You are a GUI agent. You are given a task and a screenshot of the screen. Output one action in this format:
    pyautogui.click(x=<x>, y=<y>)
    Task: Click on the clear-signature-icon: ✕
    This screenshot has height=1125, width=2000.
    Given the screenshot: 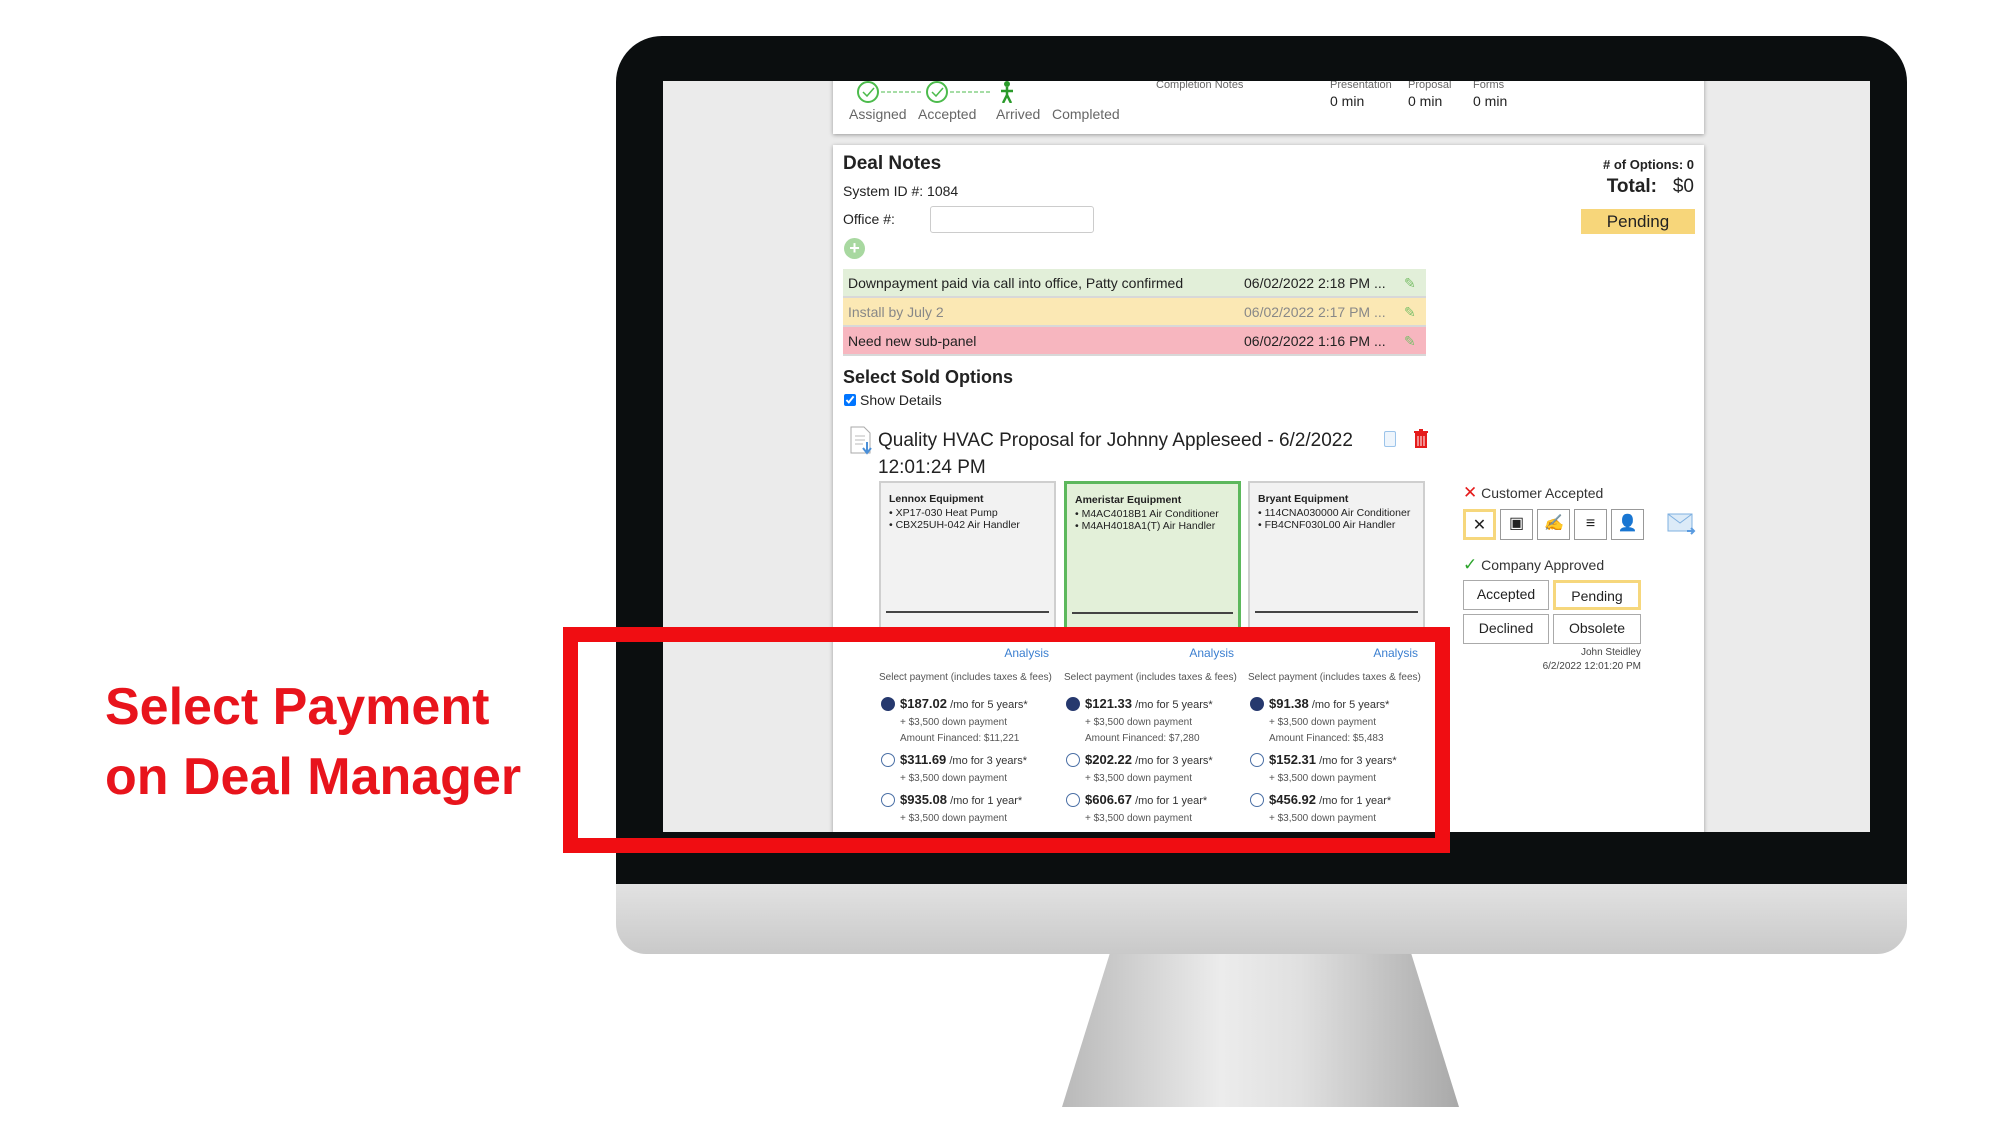 What is the action you would take?
    pyautogui.click(x=1479, y=524)
    